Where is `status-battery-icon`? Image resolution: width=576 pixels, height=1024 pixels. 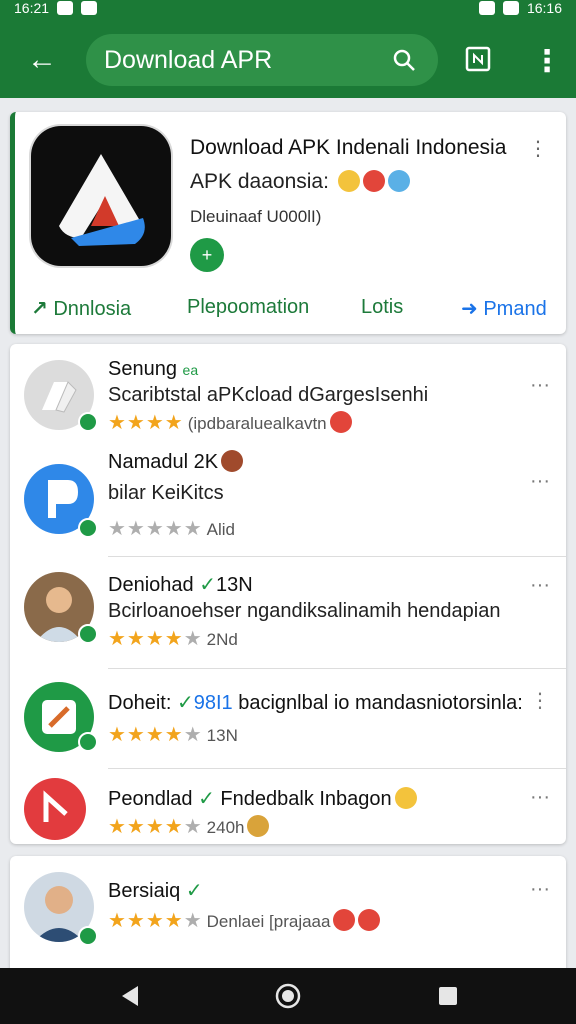 status-battery-icon is located at coordinates (510, 8).